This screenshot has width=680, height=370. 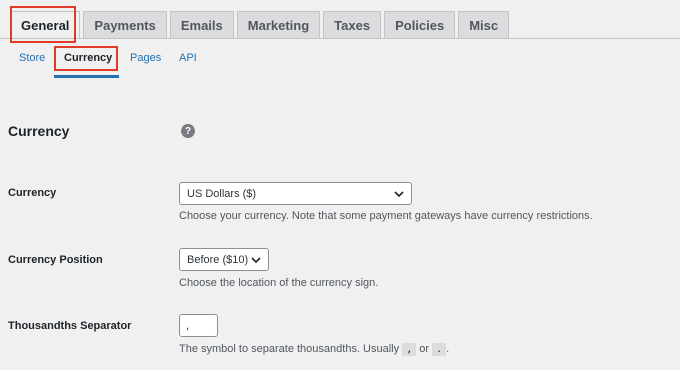 I want to click on tab-misc: Misc, so click(x=484, y=25).